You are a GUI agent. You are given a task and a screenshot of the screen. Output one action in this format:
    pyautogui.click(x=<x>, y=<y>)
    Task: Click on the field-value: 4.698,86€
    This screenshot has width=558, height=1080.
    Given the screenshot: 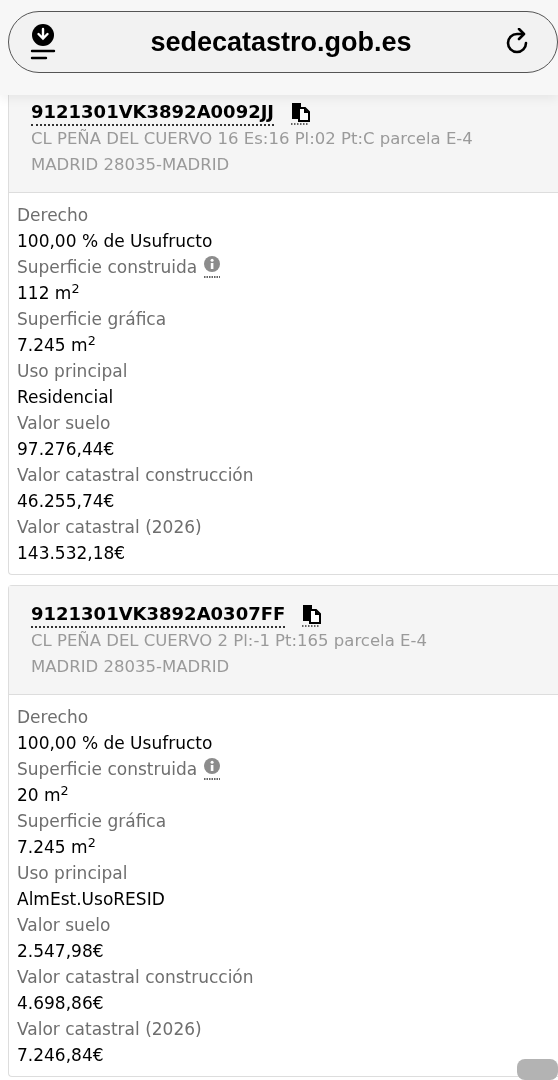 What is the action you would take?
    pyautogui.click(x=60, y=1003)
    